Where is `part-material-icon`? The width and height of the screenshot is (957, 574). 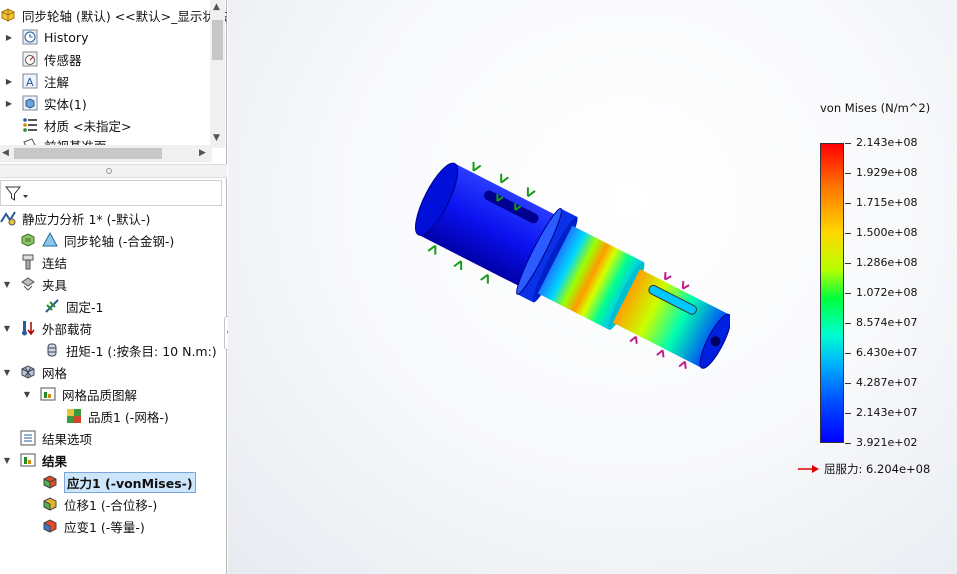 part-material-icon is located at coordinates (28, 240).